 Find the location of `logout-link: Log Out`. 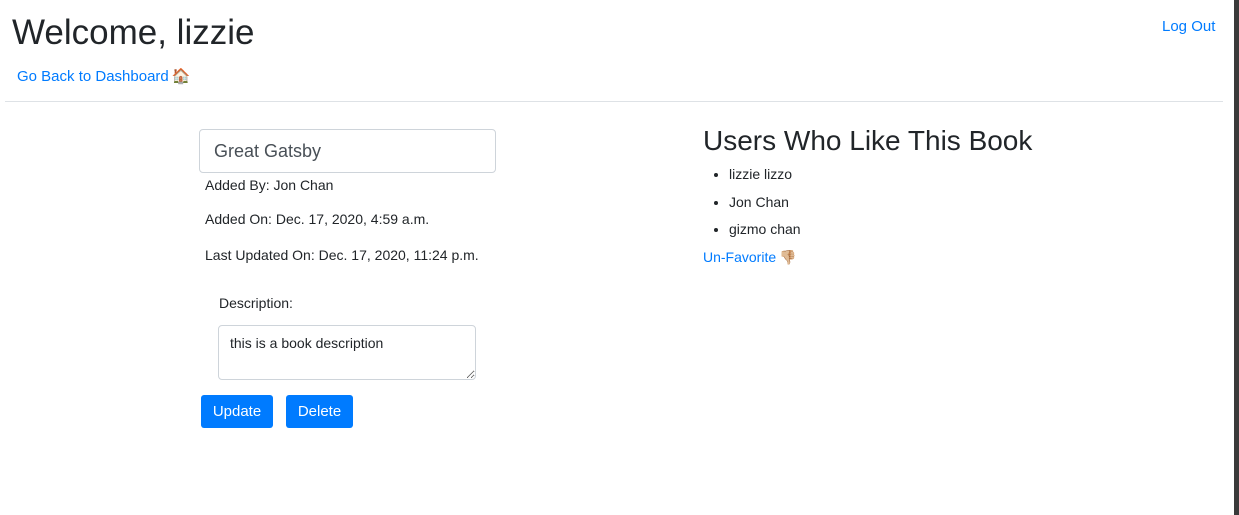

logout-link: Log Out is located at coordinates (1188, 27).